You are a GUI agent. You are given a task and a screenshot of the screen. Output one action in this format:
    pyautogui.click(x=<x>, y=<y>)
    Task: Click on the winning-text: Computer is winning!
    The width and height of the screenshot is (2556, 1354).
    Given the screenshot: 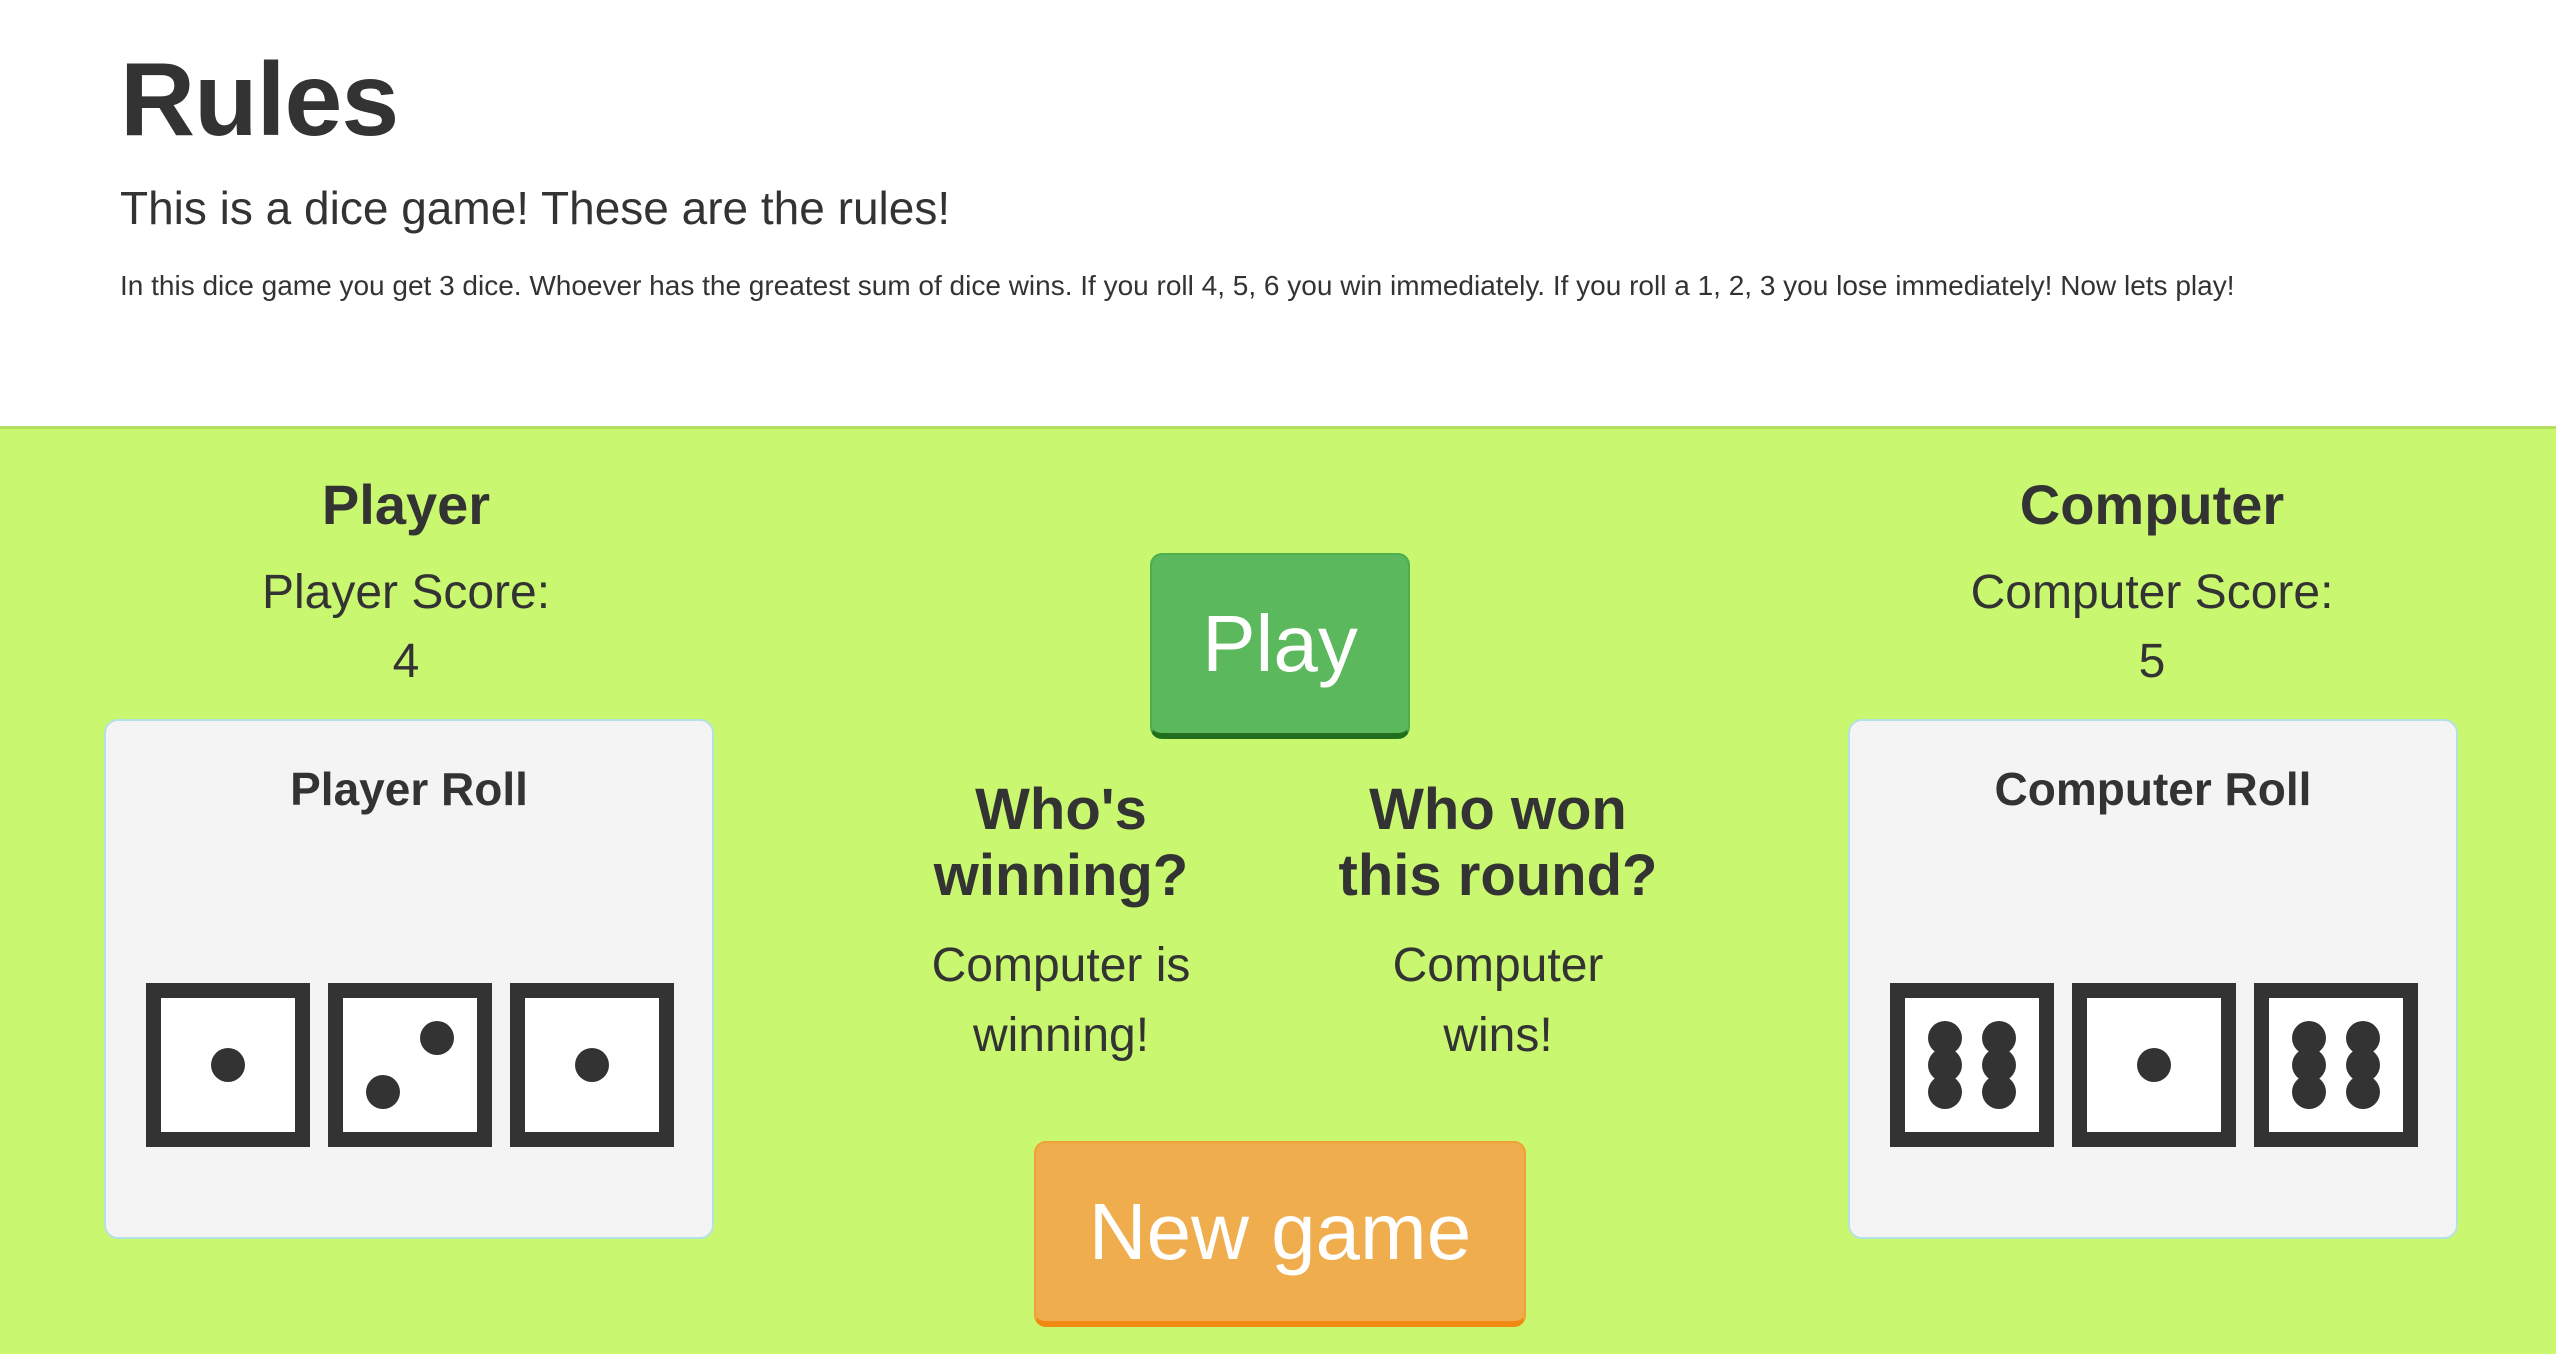 What is the action you would take?
    pyautogui.click(x=1061, y=1000)
    